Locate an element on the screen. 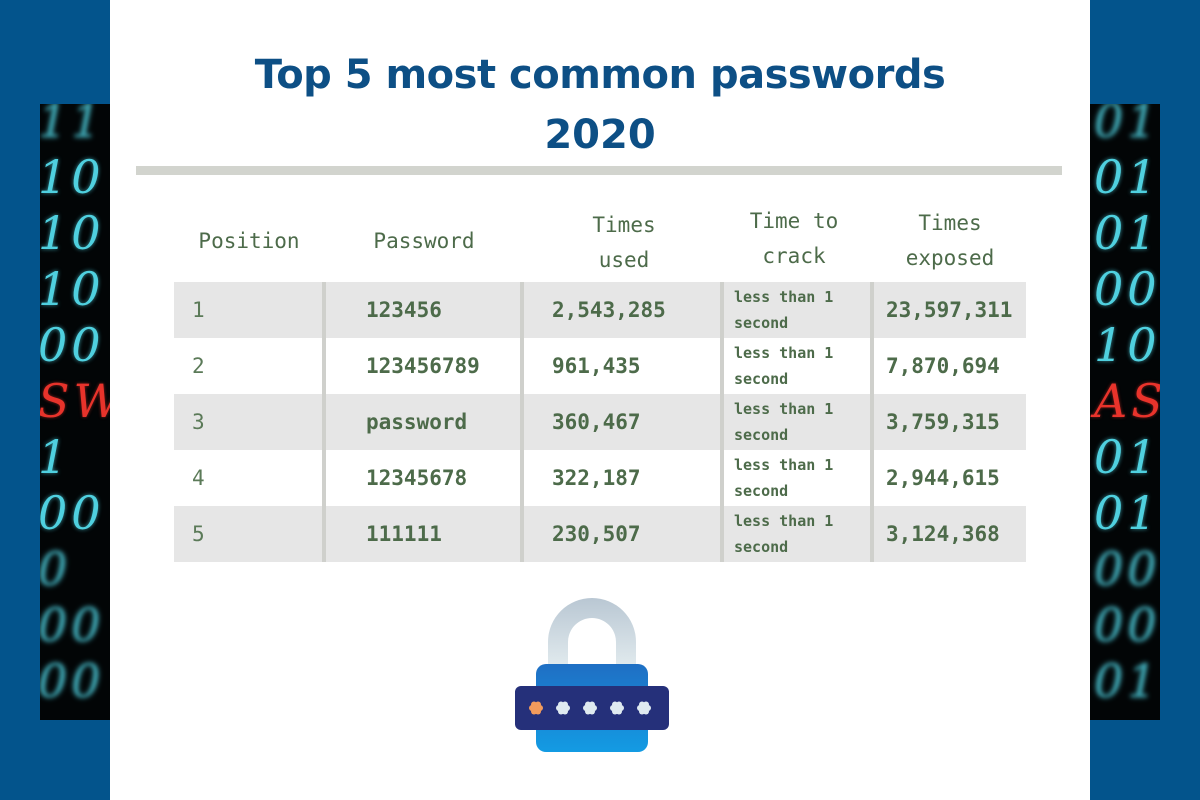  padlock-svg is located at coordinates (592, 675).